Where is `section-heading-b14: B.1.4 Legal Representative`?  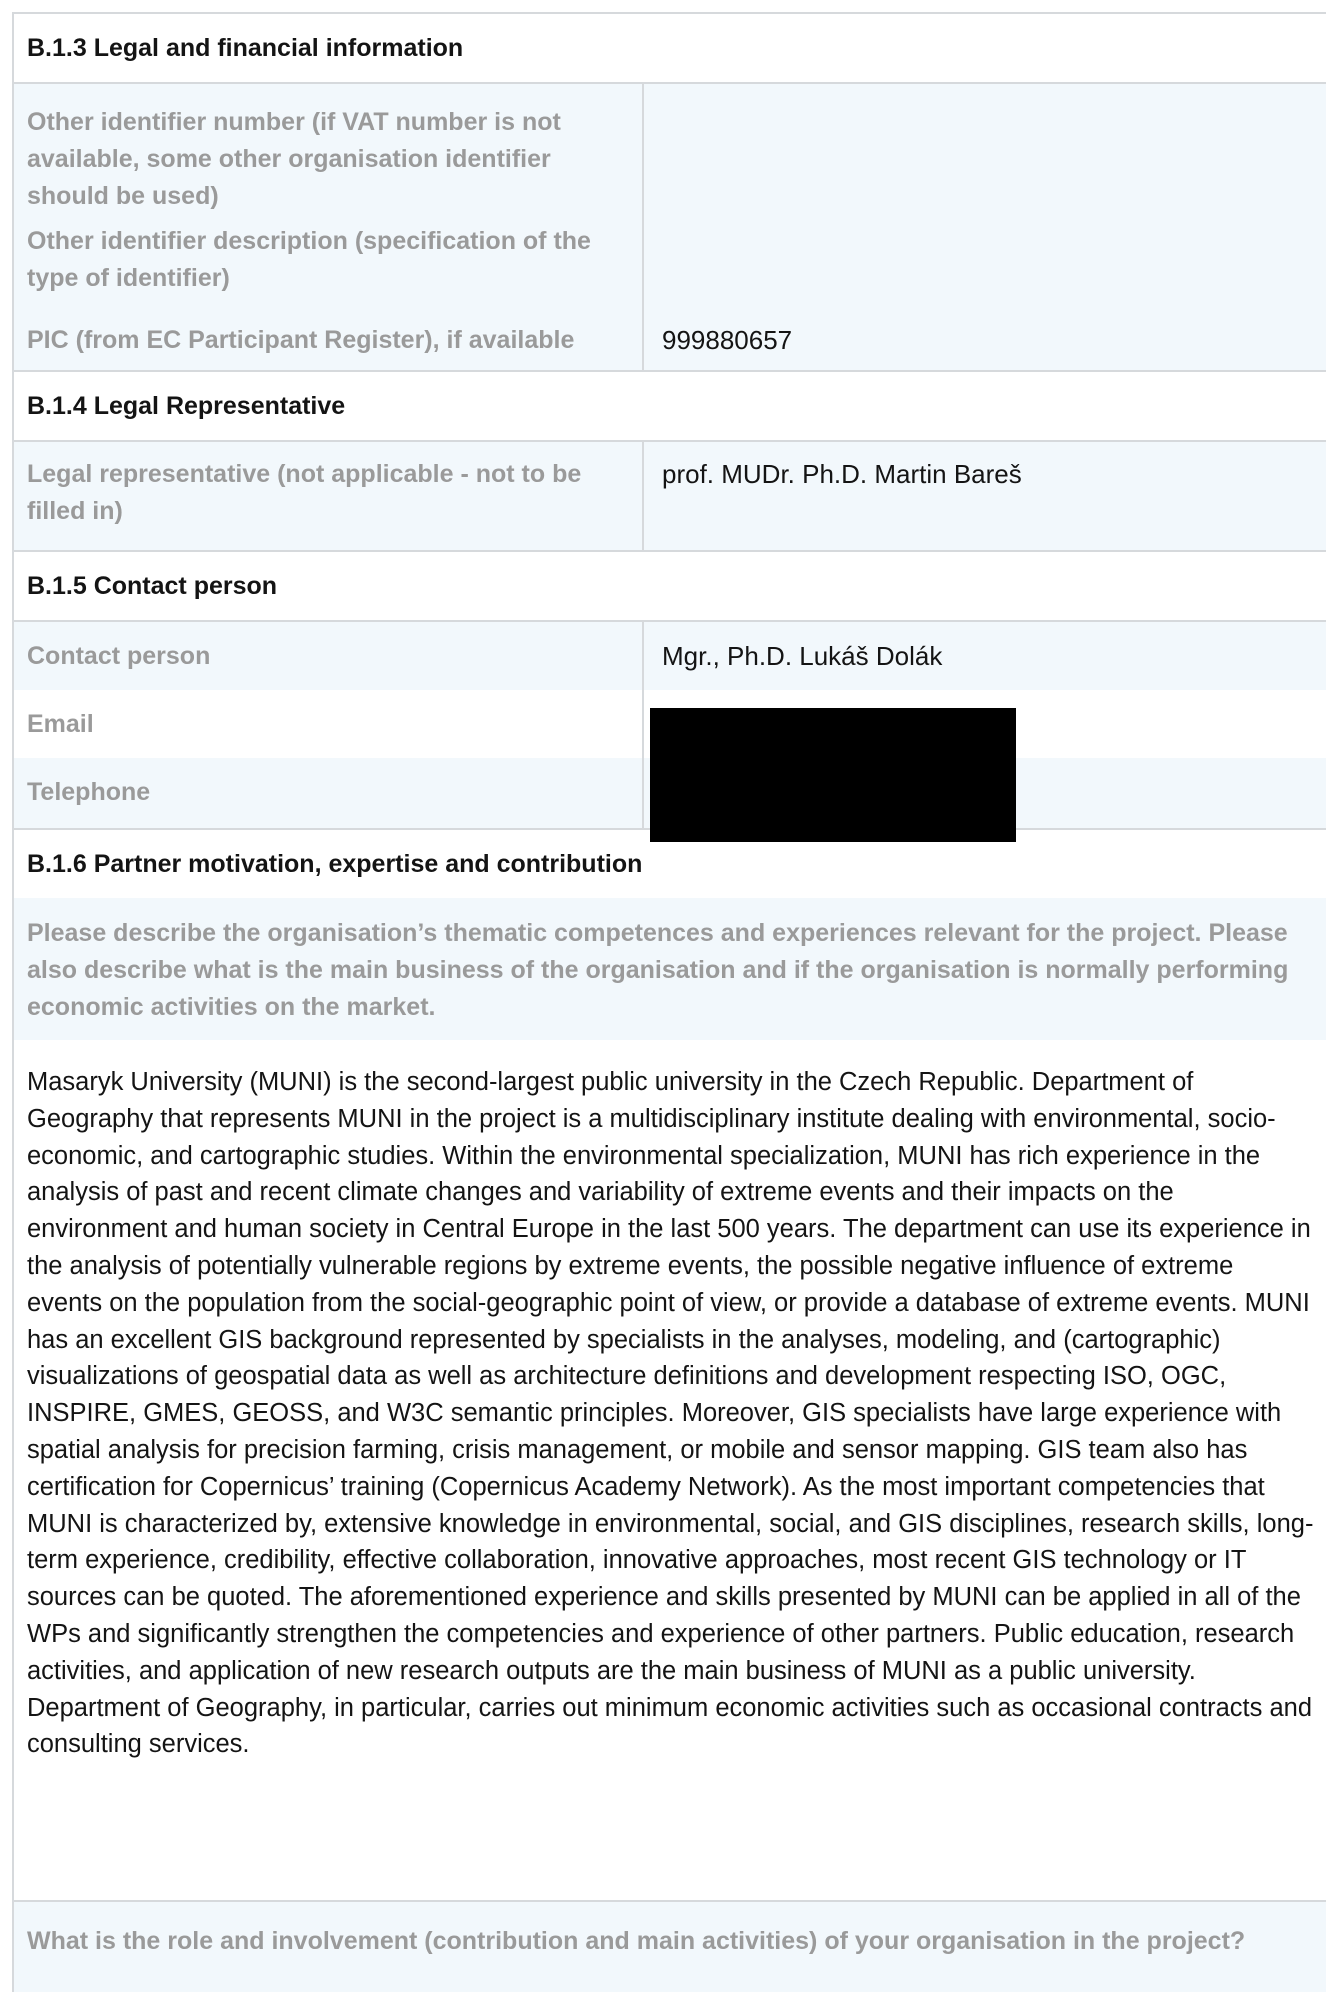 section-heading-b14: B.1.4 Legal Representative is located at coordinates (670, 407).